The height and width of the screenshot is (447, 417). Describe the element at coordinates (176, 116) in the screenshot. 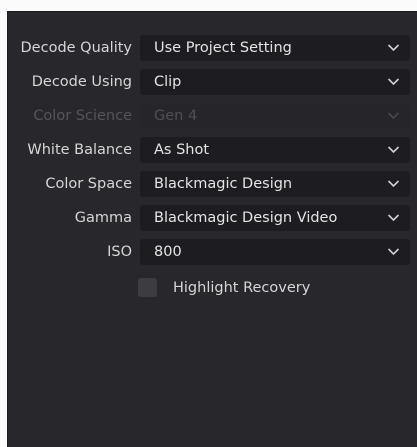

I see `color-science-value: Gen 4` at that location.